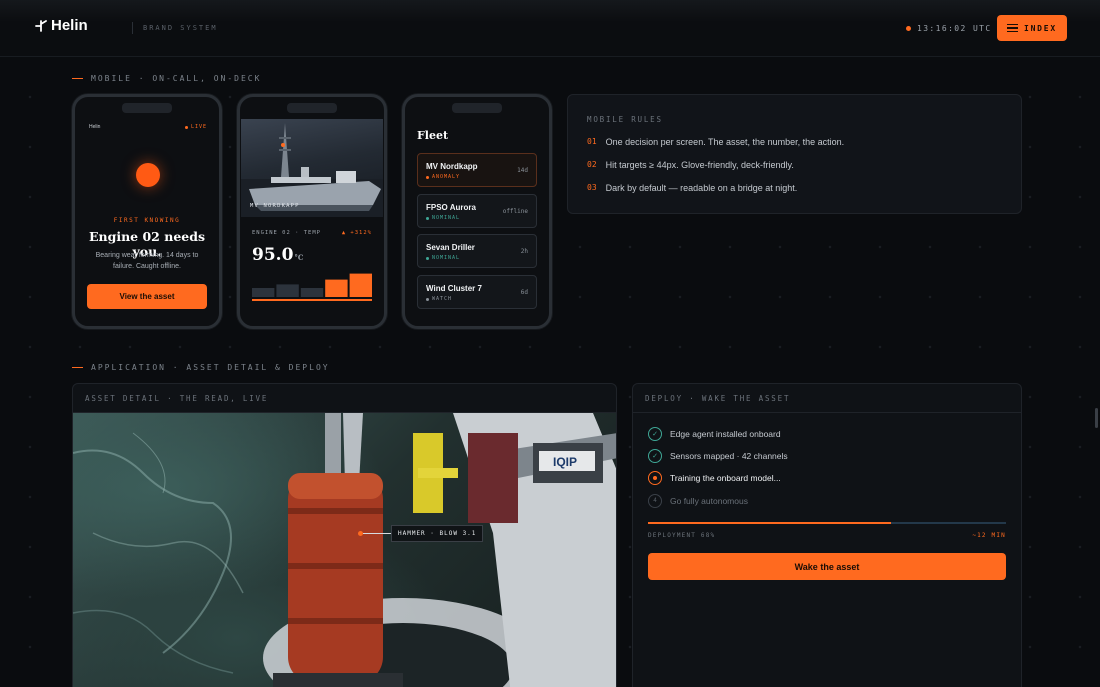 The image size is (1100, 687). What do you see at coordinates (377, 533) in the screenshot?
I see `callout-line` at bounding box center [377, 533].